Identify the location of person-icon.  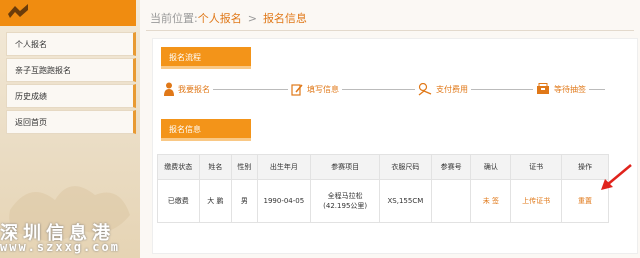
(169, 89).